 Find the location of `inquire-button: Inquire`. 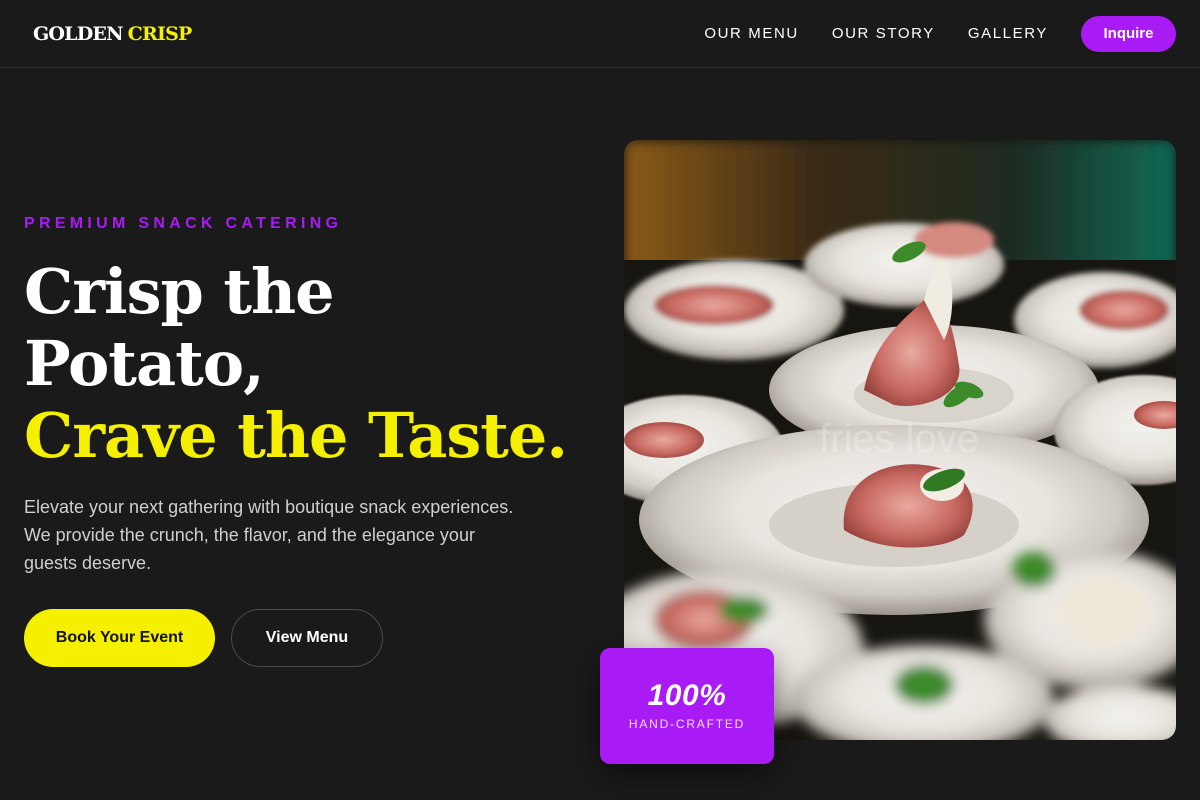

inquire-button: Inquire is located at coordinates (1128, 33).